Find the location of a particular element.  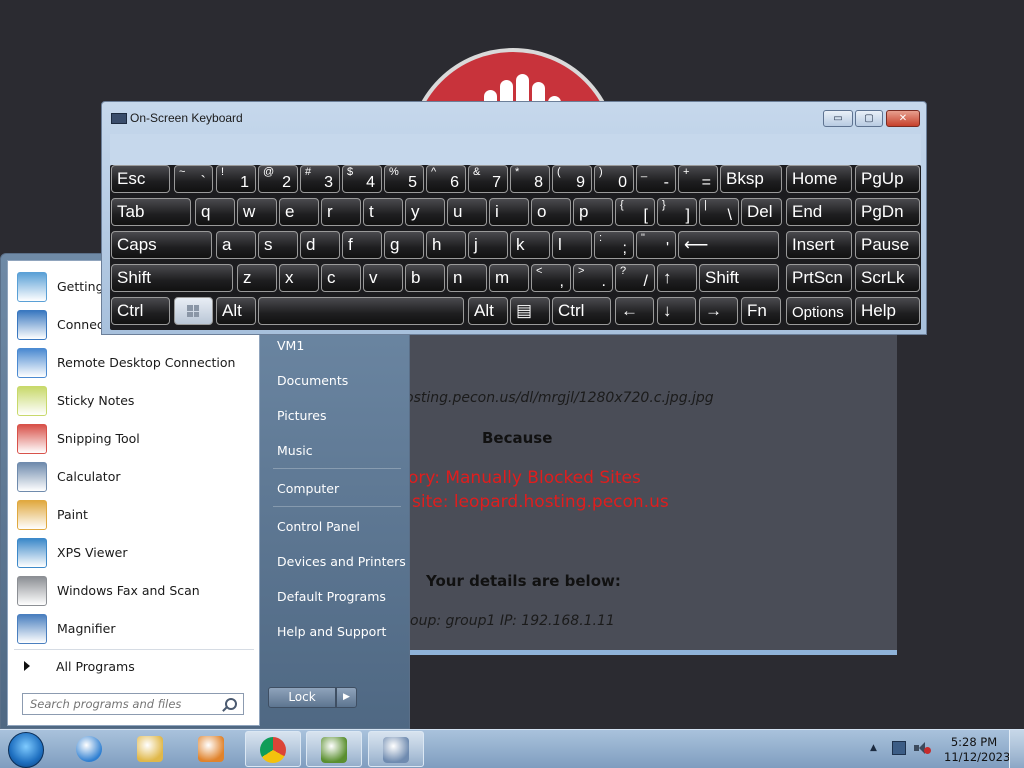

key-del: Del is located at coordinates (761, 212).